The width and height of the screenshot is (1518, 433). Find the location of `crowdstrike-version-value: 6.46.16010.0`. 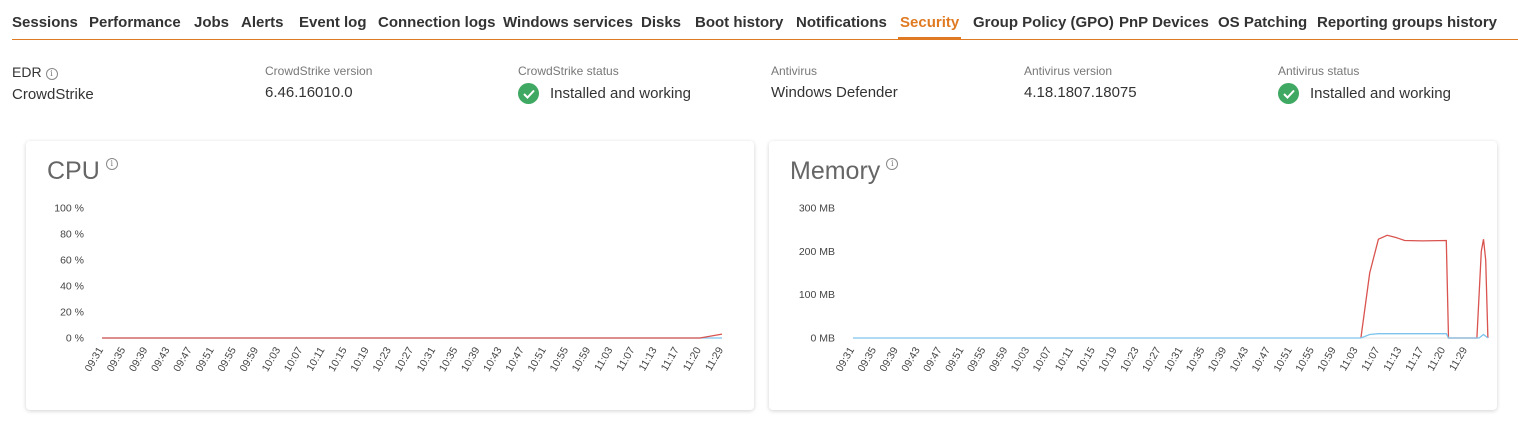

crowdstrike-version-value: 6.46.16010.0 is located at coordinates (309, 92).